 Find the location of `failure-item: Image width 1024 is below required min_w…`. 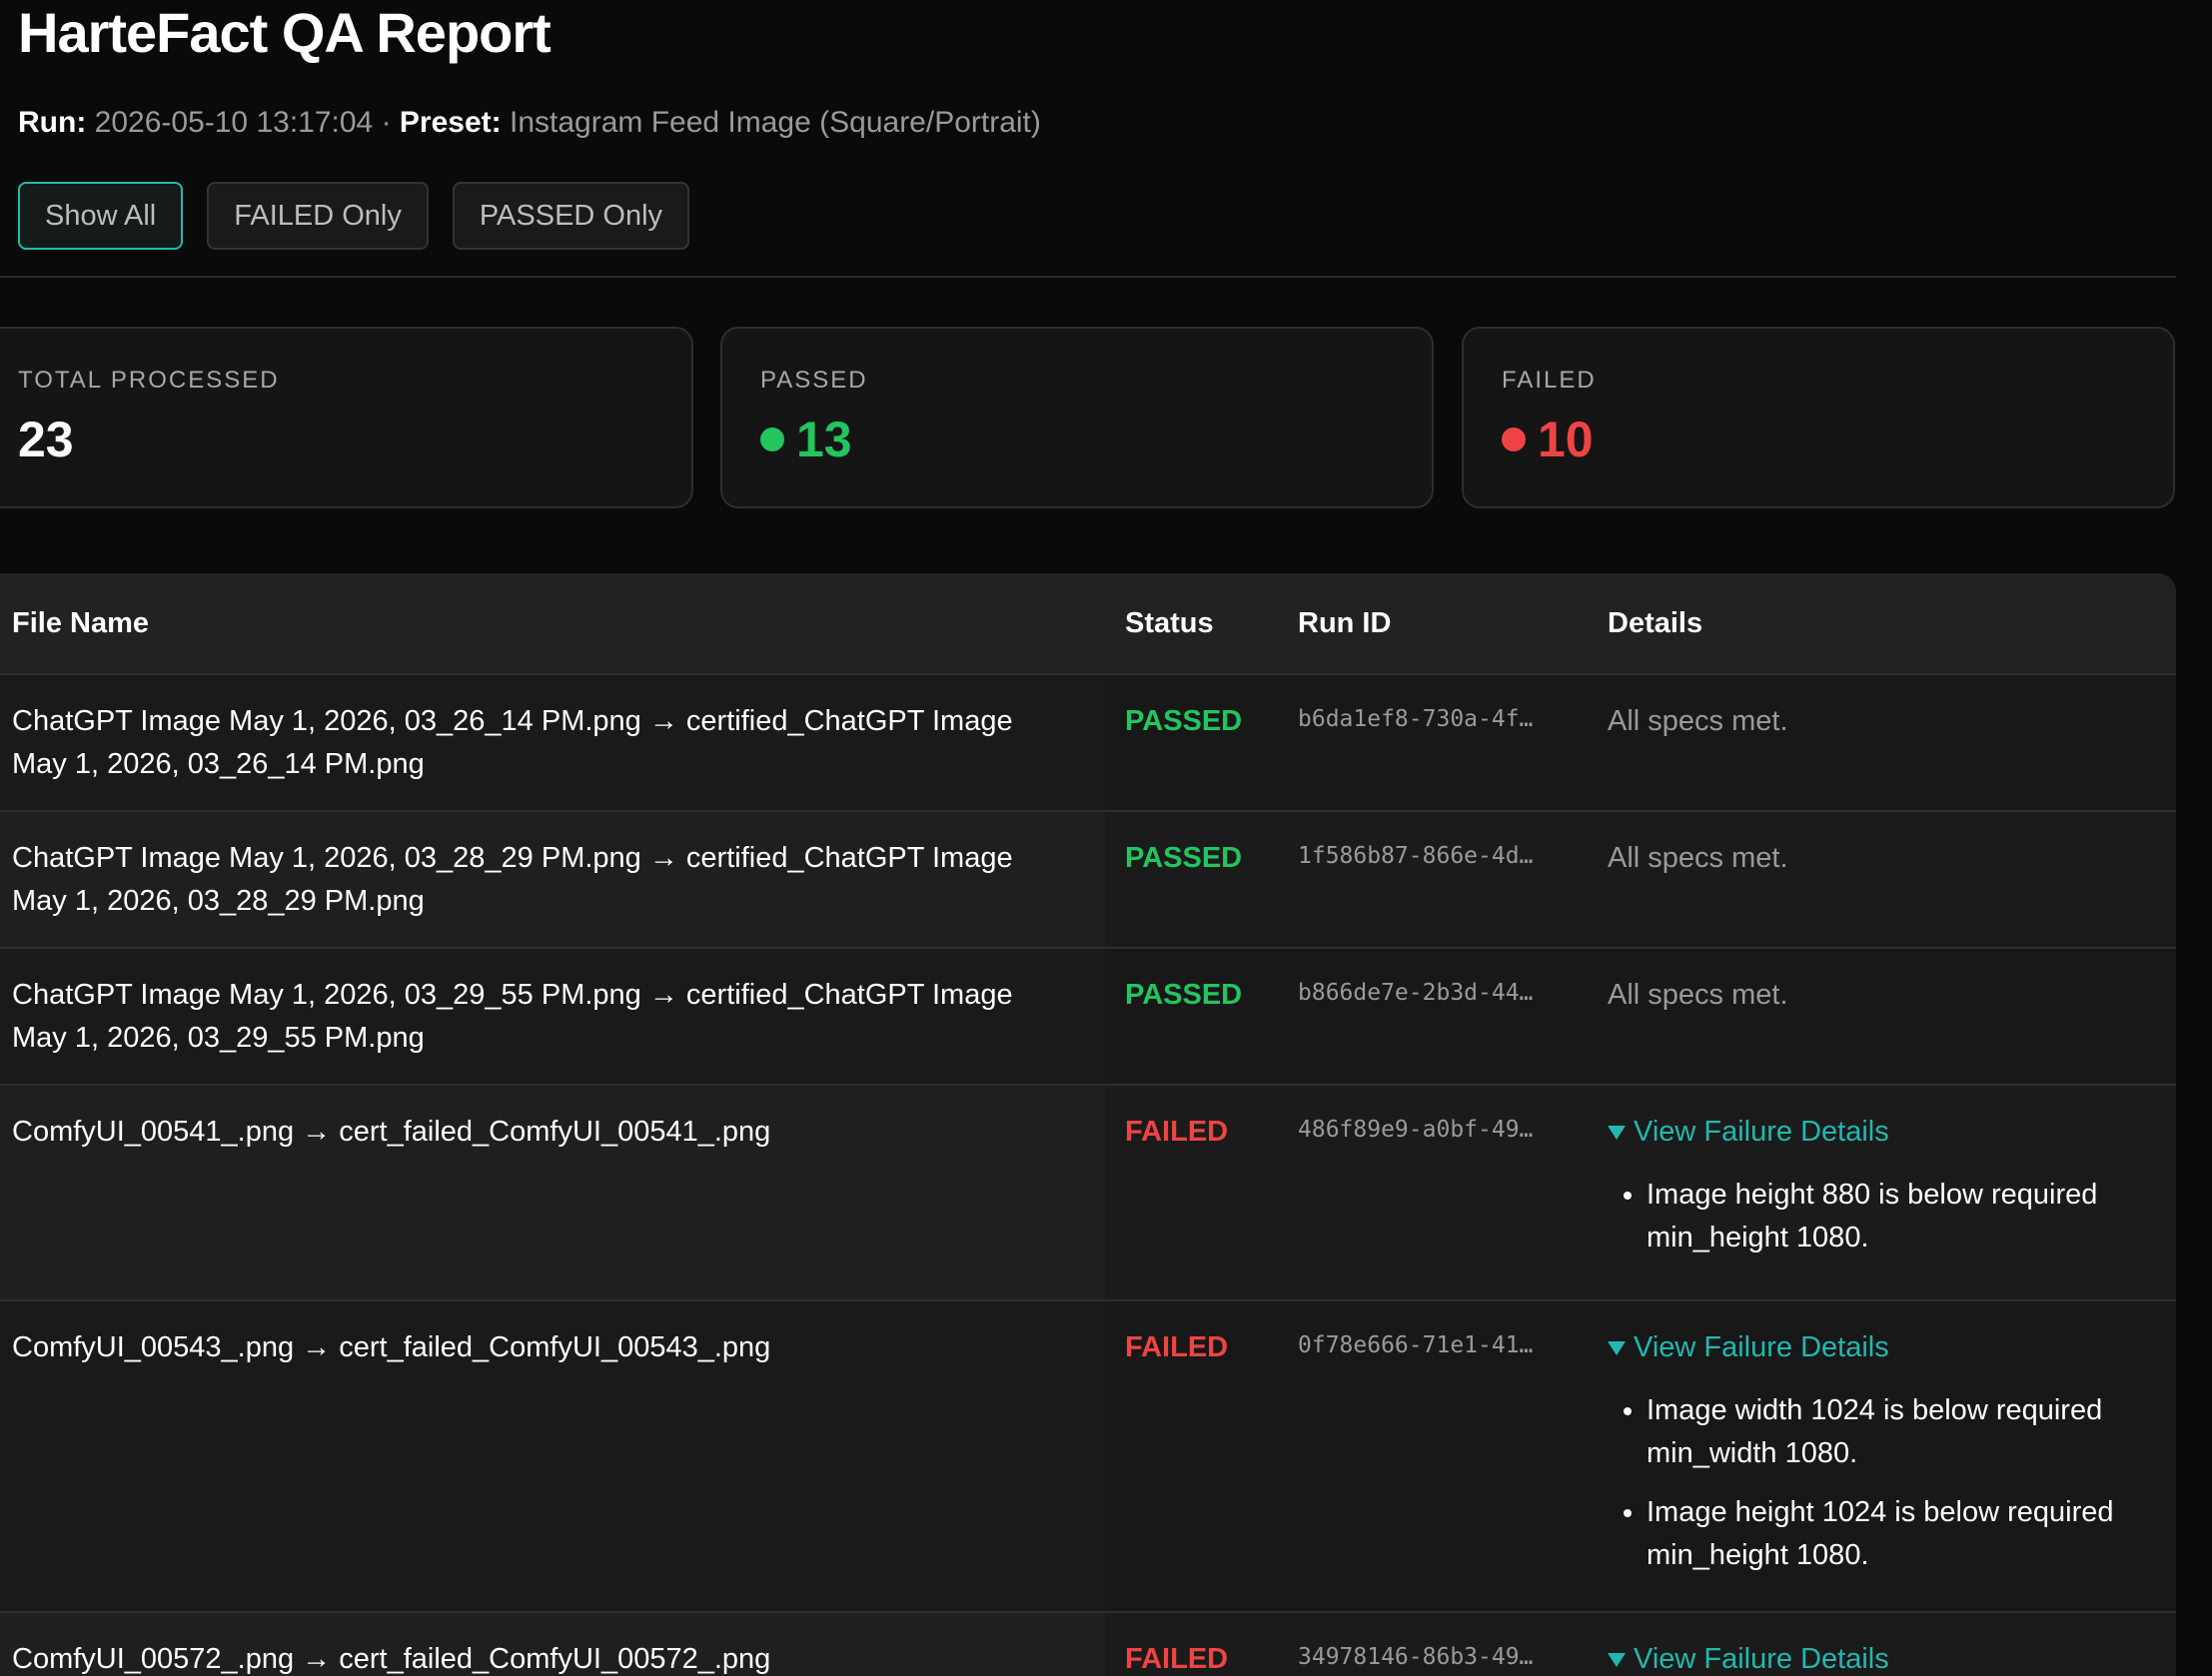

failure-item: Image width 1024 is below required min_w… is located at coordinates (1911, 1432).